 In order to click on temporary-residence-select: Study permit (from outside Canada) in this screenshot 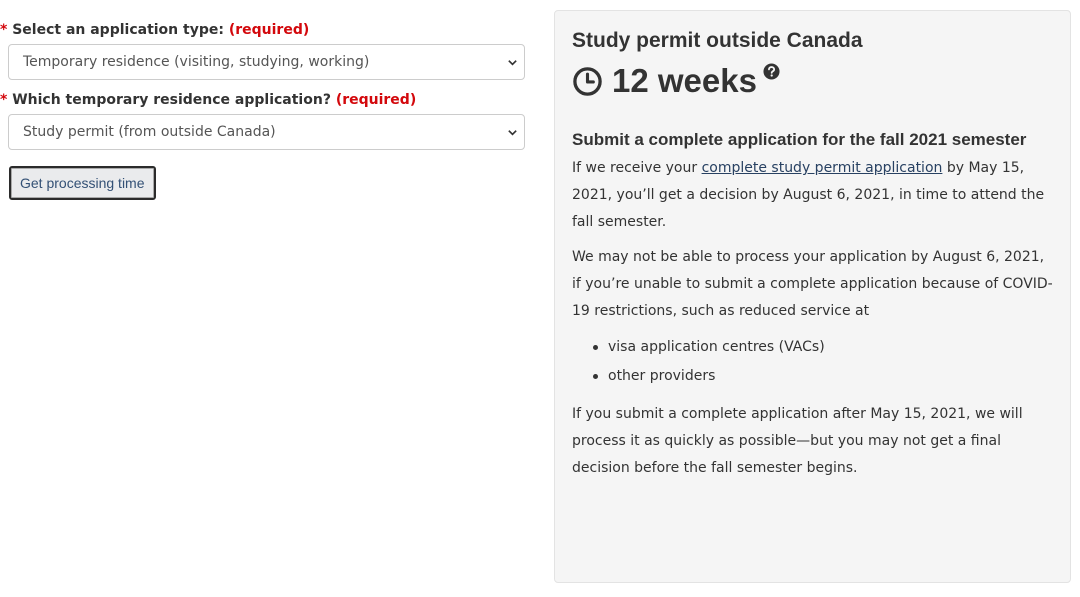, I will do `click(266, 132)`.